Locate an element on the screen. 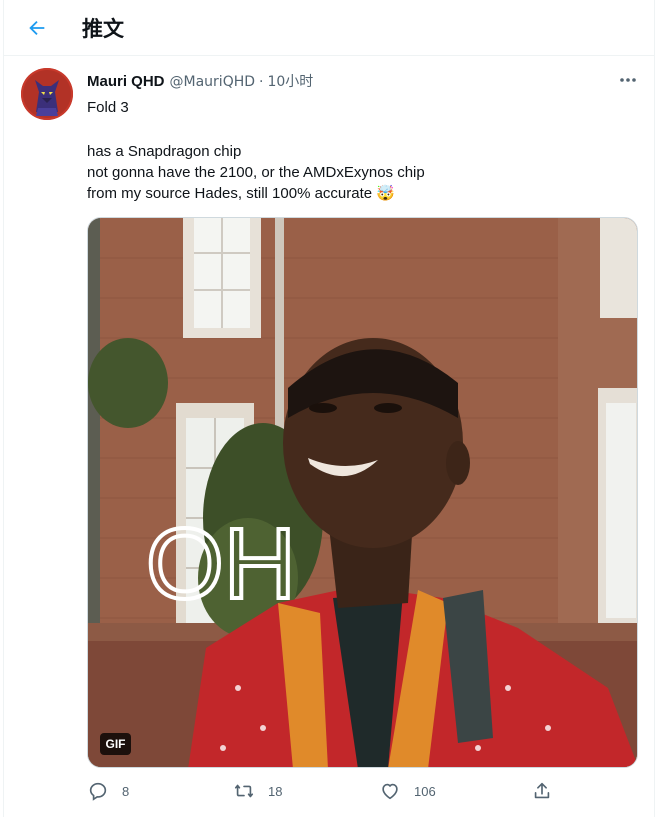  tweet-actions: 8 18 106 is located at coordinates (327, 794).